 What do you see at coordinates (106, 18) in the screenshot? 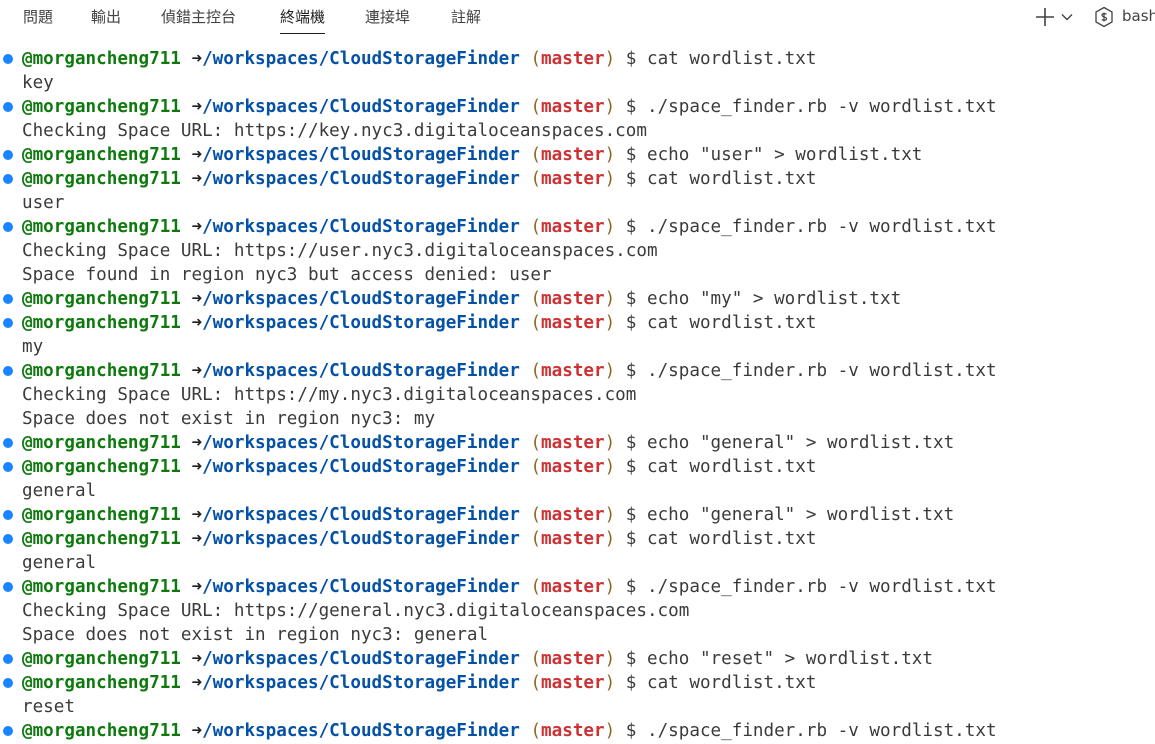
I see `tab-output: 輸出` at bounding box center [106, 18].